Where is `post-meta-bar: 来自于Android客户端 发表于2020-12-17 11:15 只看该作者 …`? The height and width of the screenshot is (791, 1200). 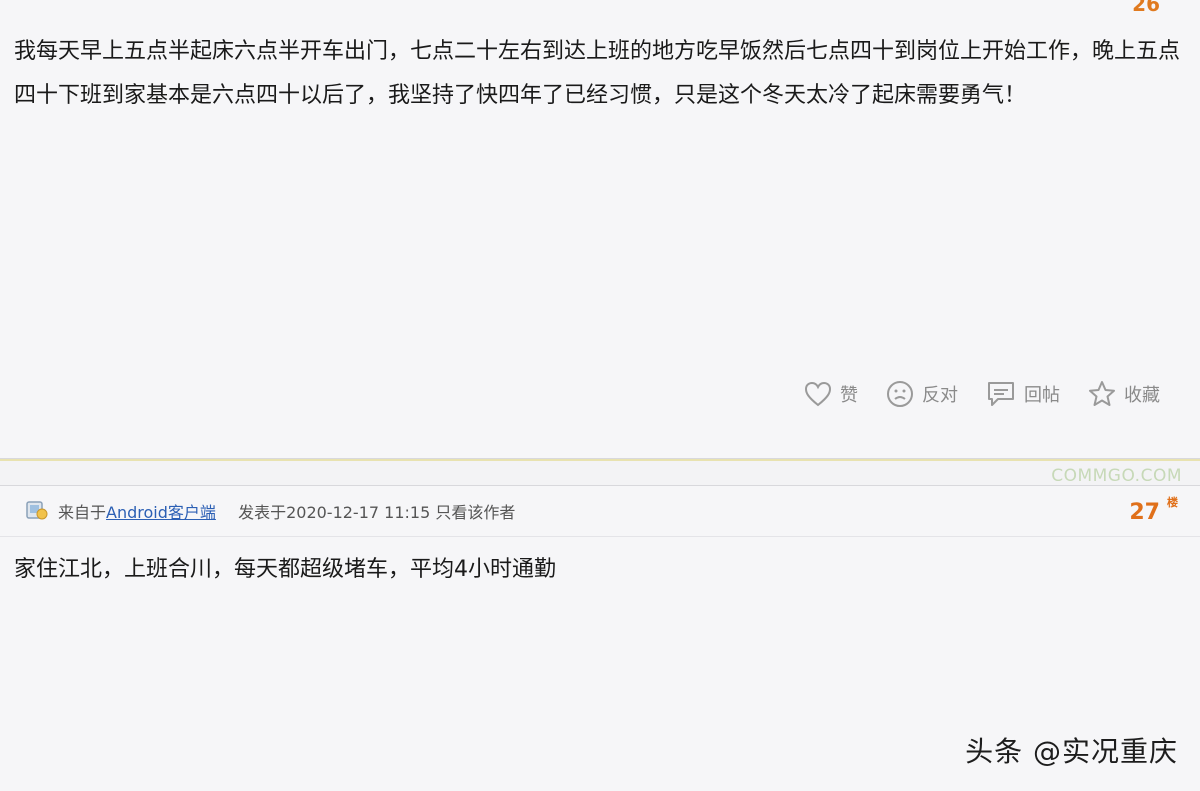
post-meta-bar: 来自于Android客户端 发表于2020-12-17 11:15 只看该作者 … is located at coordinates (600, 511).